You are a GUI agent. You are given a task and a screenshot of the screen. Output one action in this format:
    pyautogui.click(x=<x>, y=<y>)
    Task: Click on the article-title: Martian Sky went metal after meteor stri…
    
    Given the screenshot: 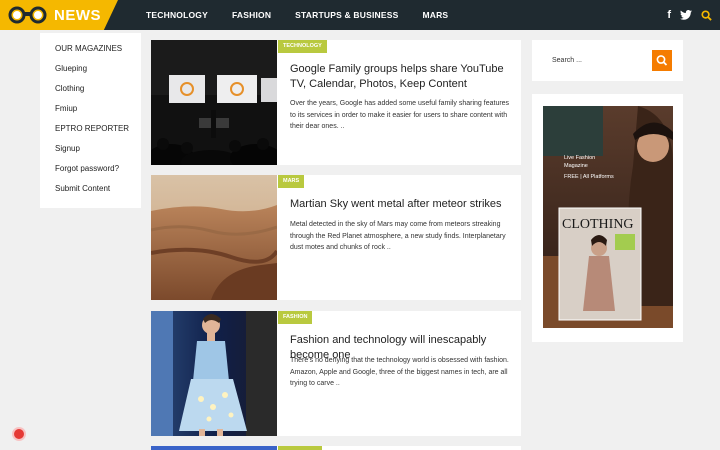 What is the action you would take?
    pyautogui.click(x=400, y=204)
    